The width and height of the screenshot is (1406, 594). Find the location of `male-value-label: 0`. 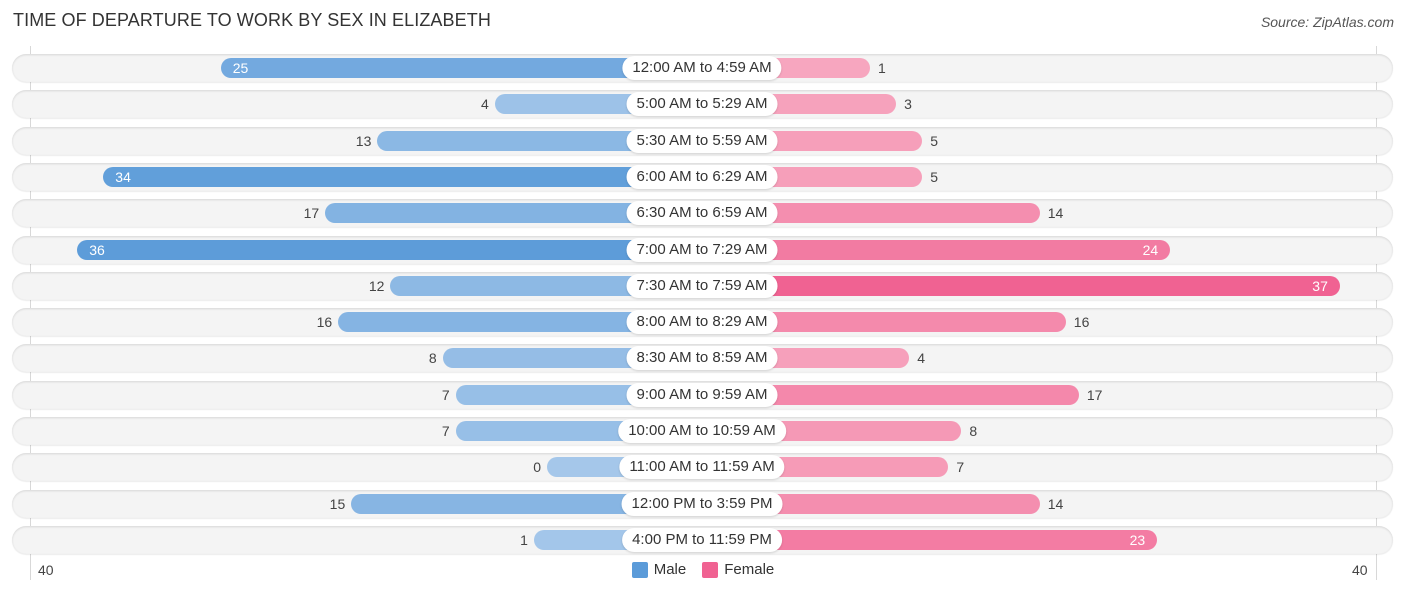

male-value-label: 0 is located at coordinates (537, 467).